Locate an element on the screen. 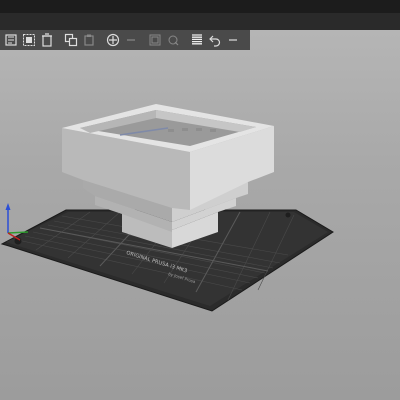  split-parts-icon is located at coordinates (173, 40).